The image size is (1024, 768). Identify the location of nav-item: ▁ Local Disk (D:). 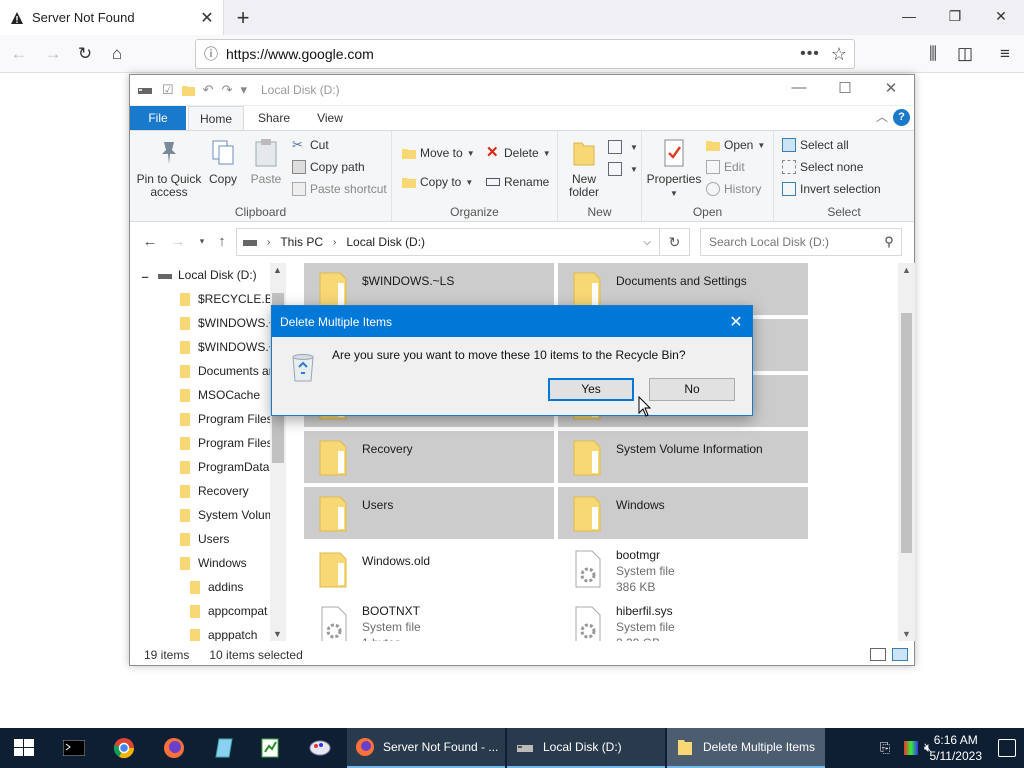
(199, 275).